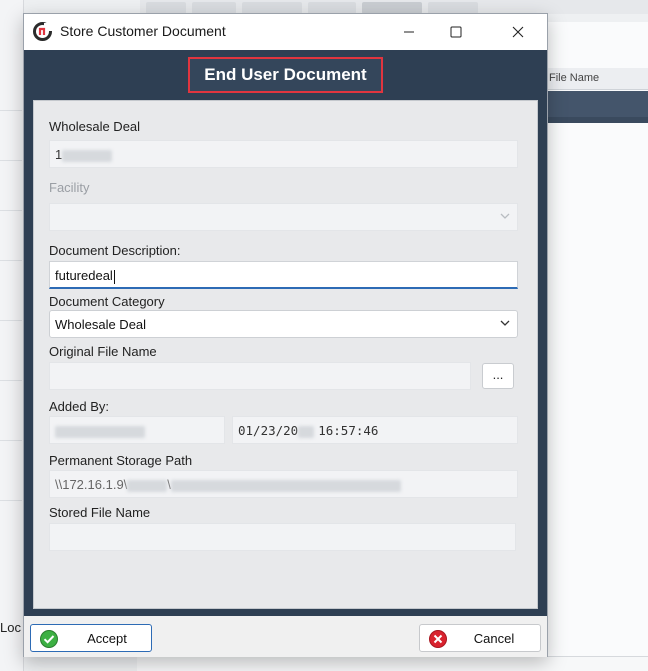  I want to click on accept-label: Accept, so click(107, 638).